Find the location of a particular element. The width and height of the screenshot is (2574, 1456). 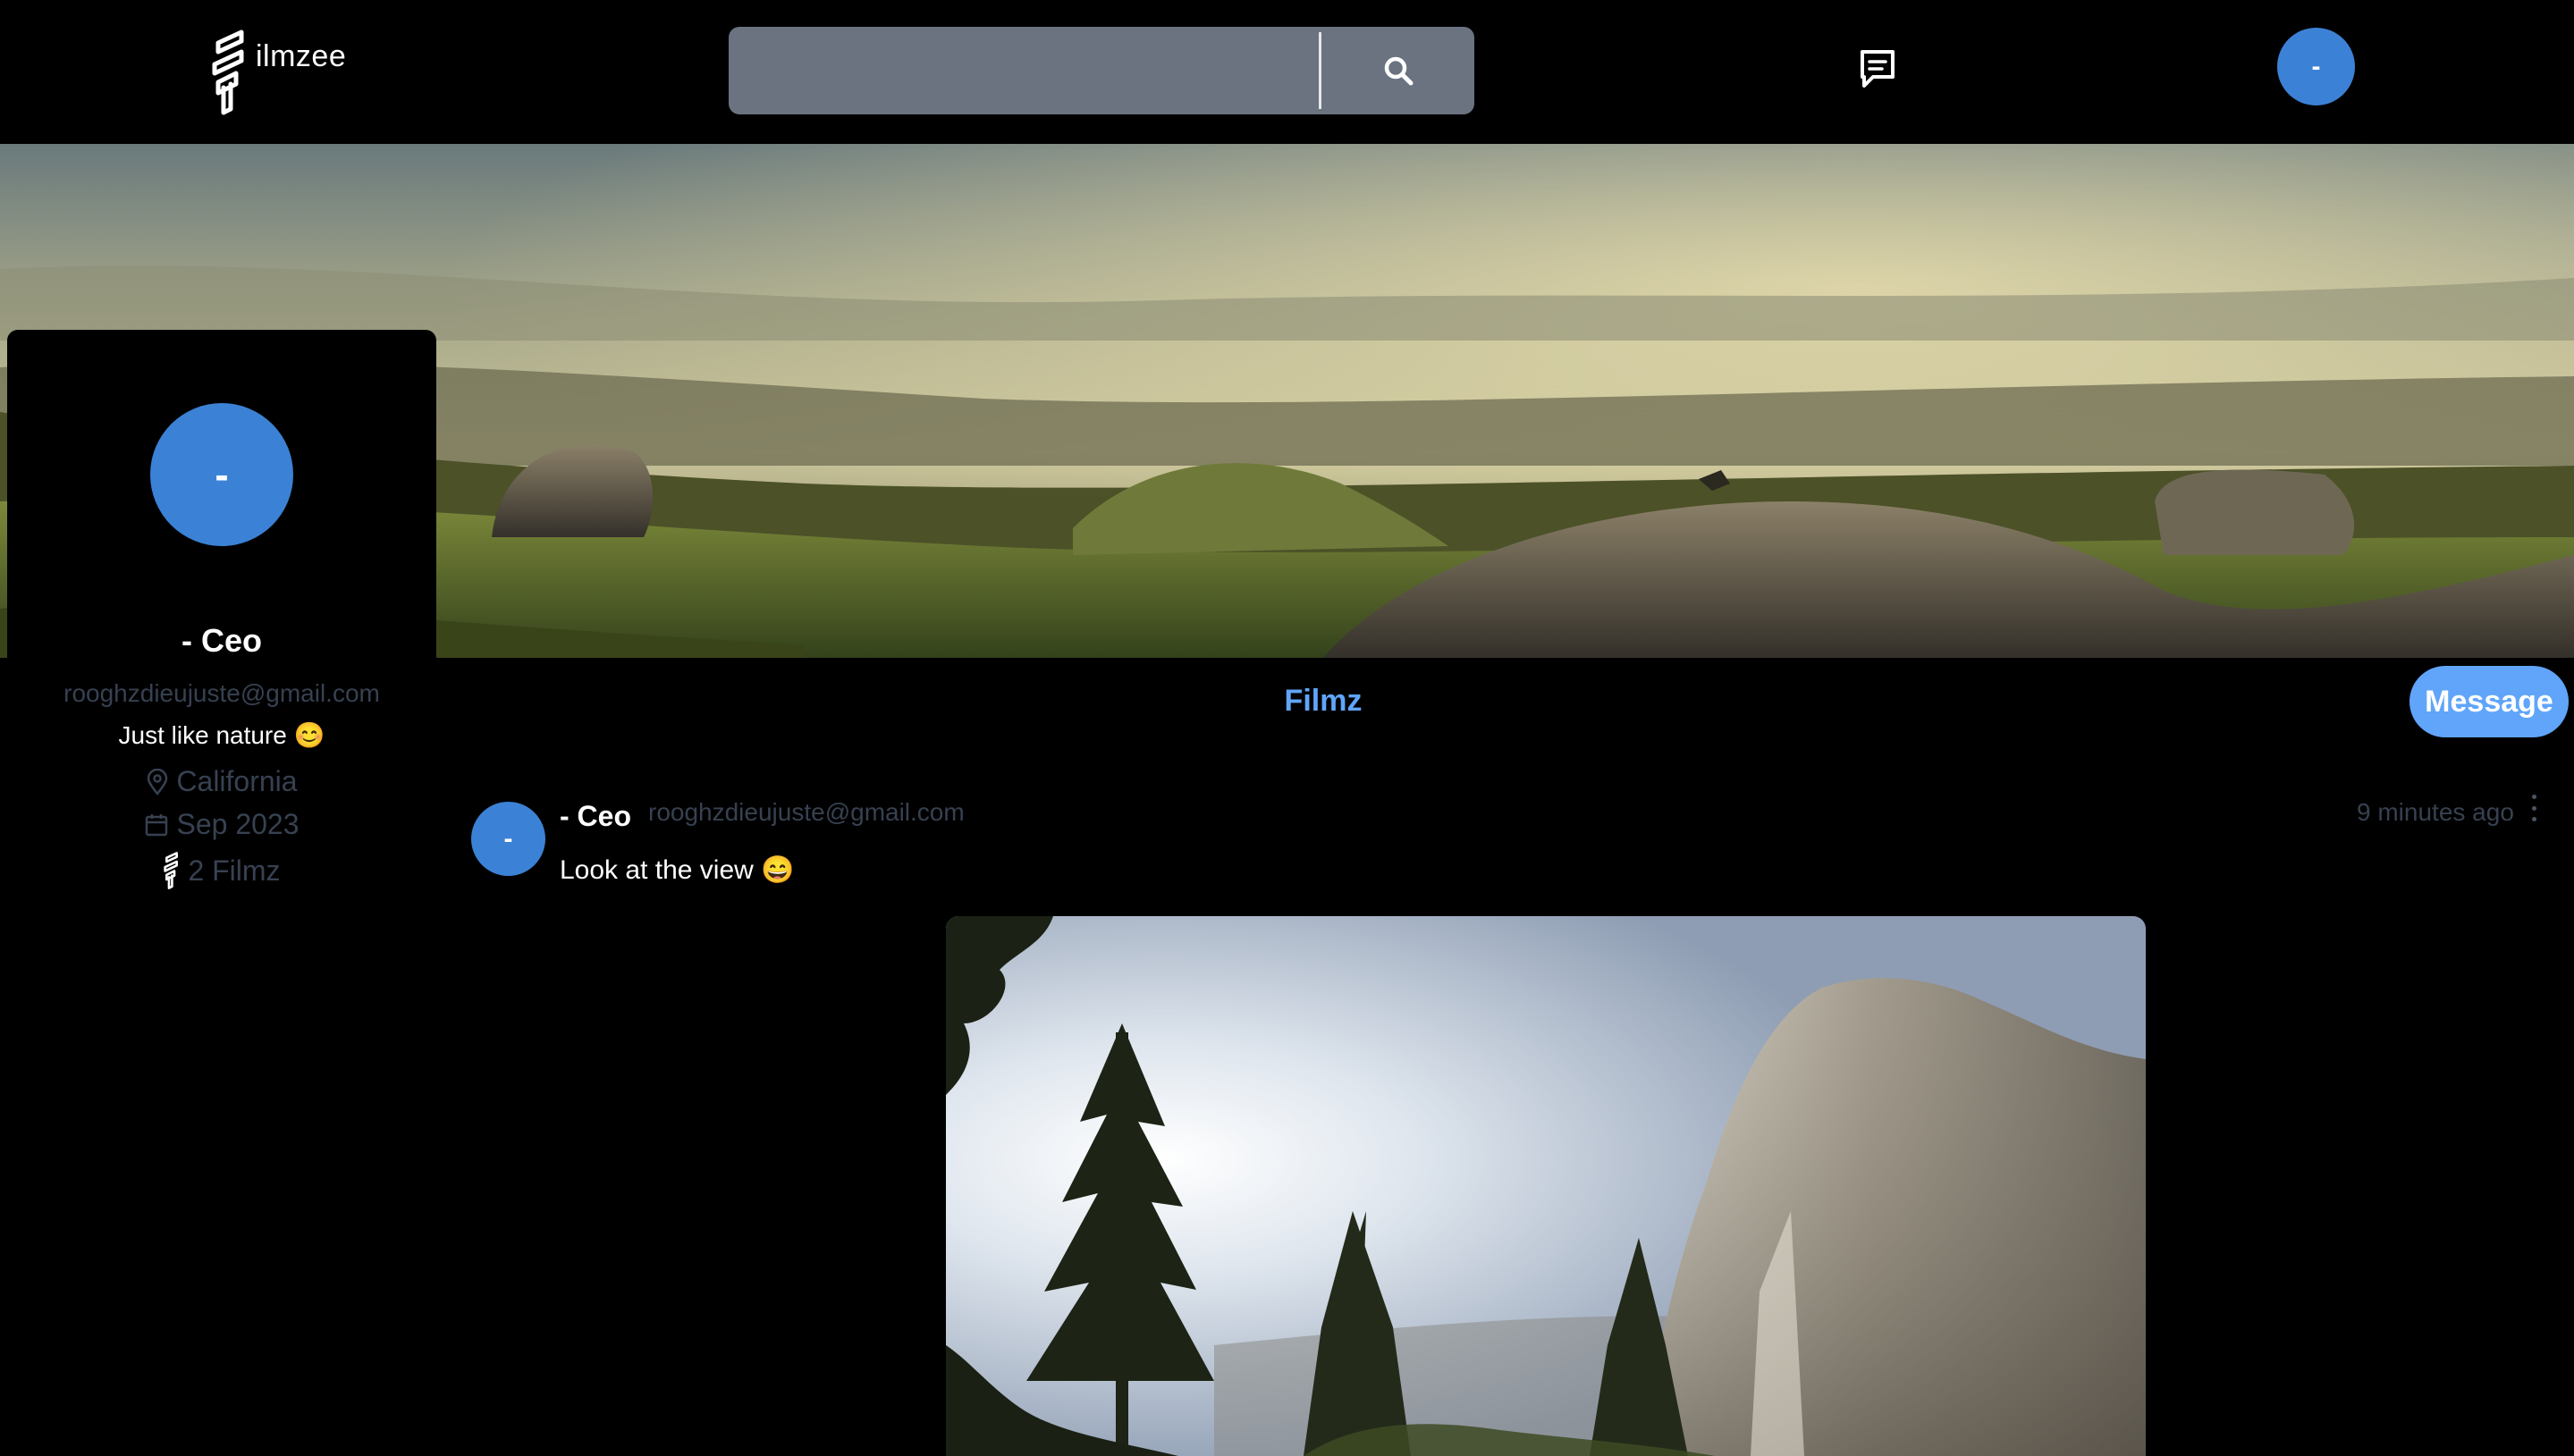

profile-bio: Just like nature 😊 is located at coordinates (221, 735).